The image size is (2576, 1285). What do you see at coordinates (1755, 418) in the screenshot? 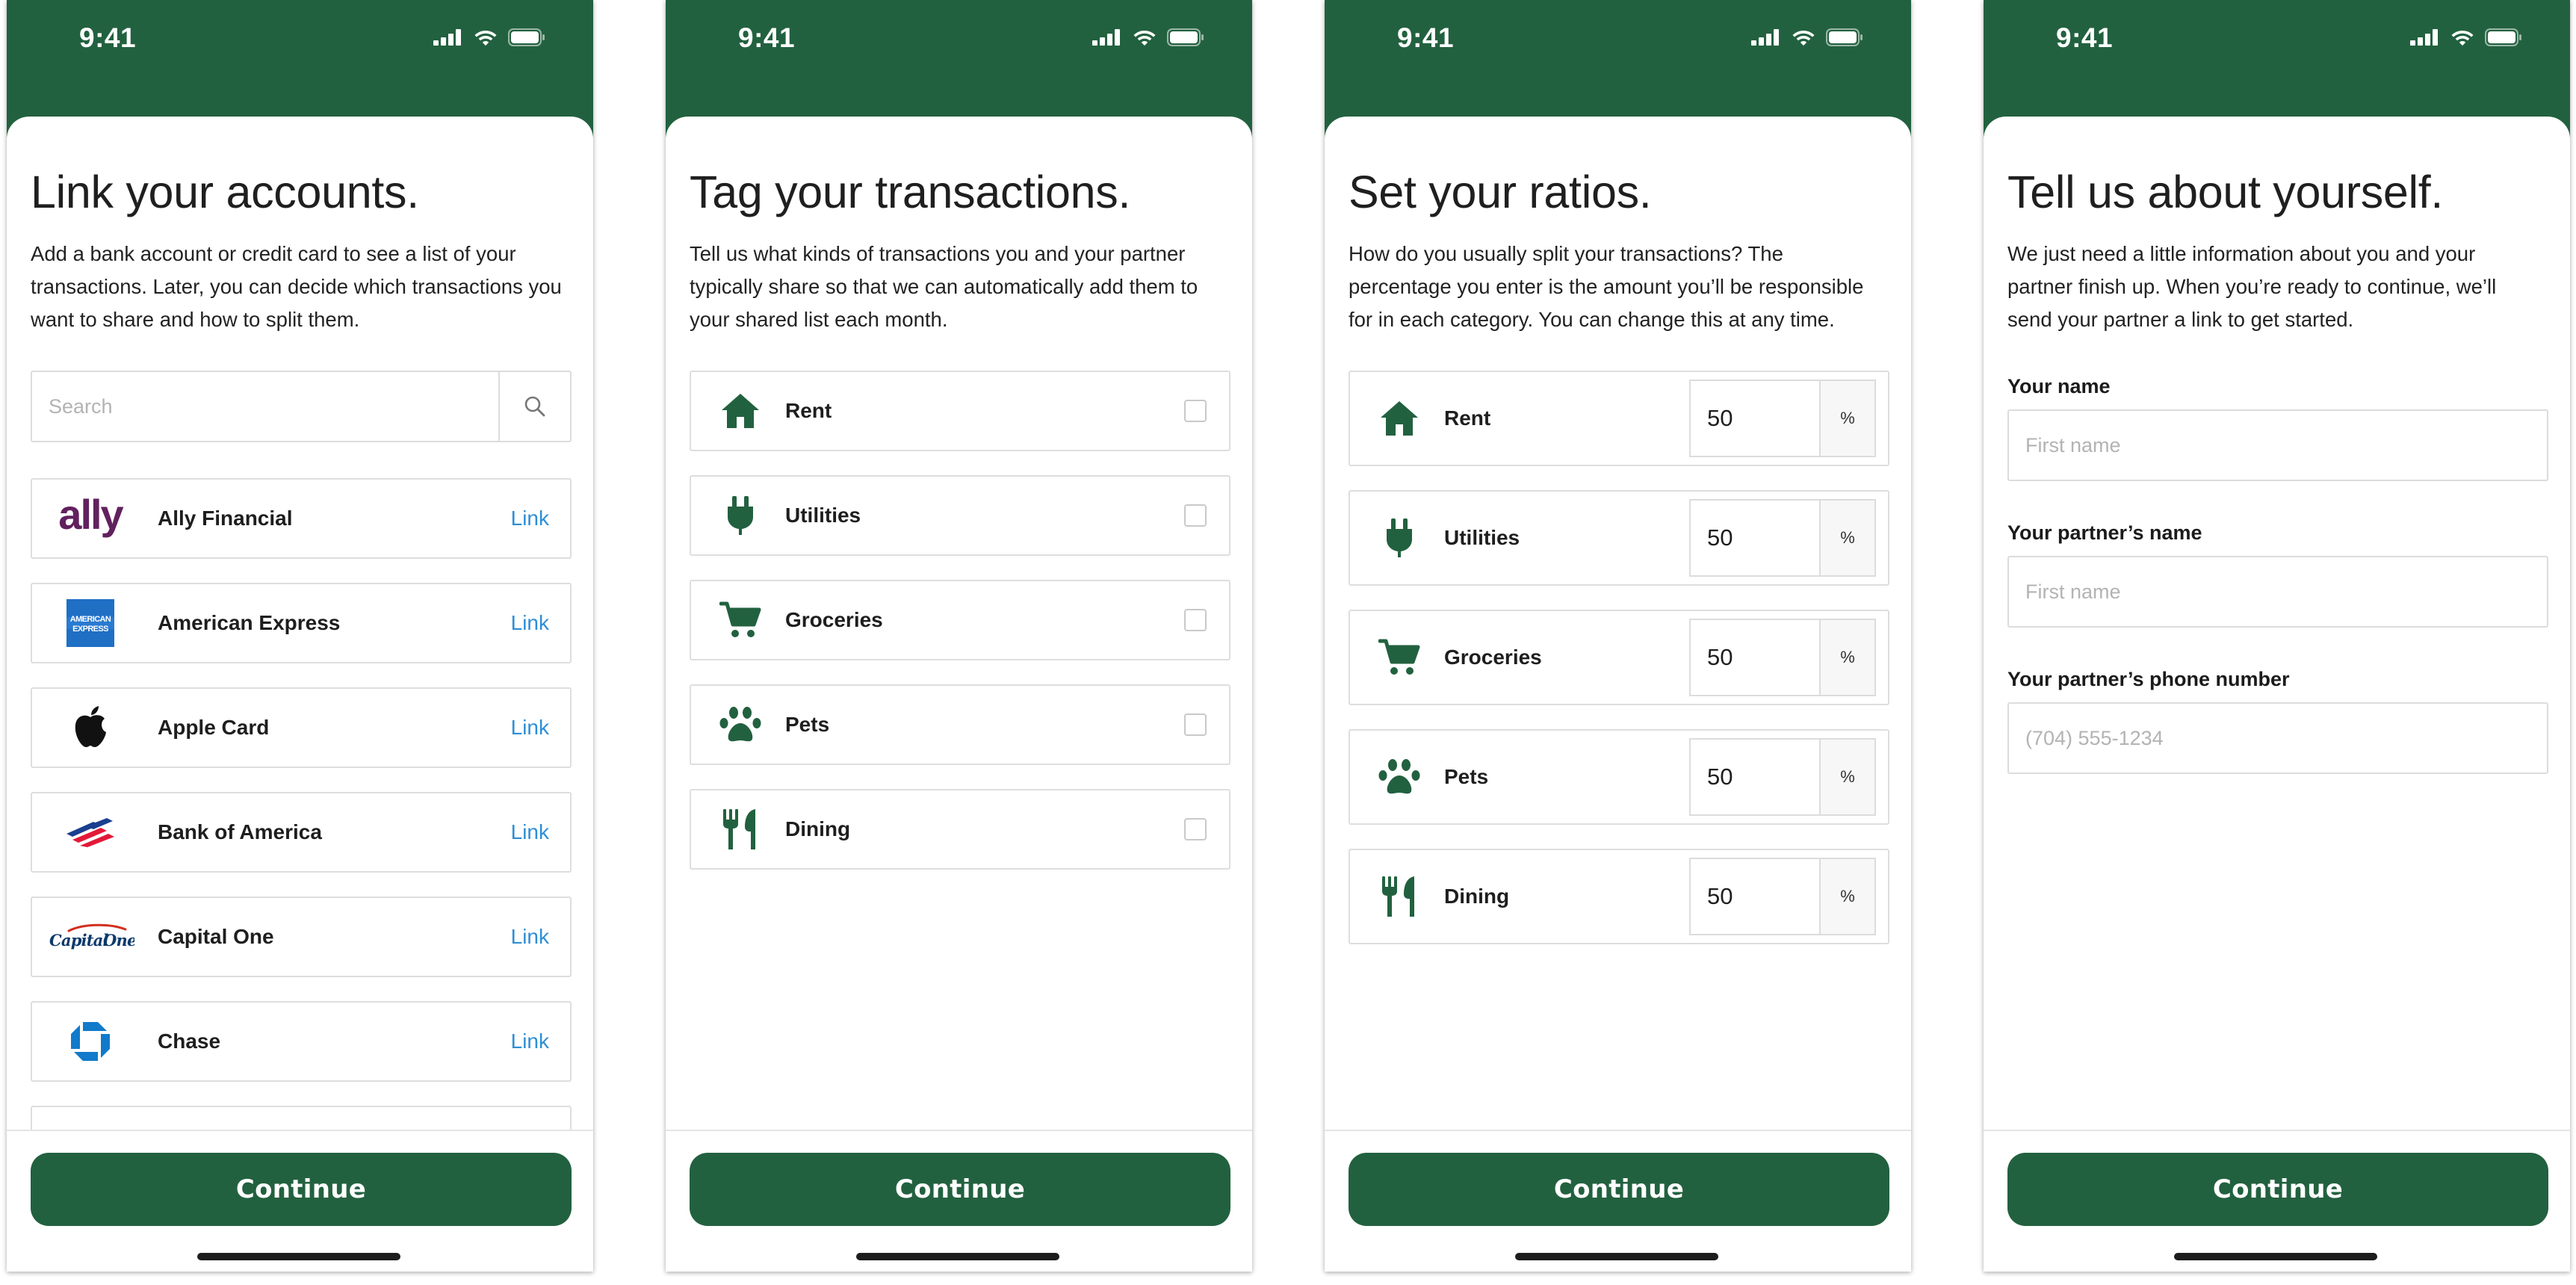
I see `rent-ratio-input: 50` at bounding box center [1755, 418].